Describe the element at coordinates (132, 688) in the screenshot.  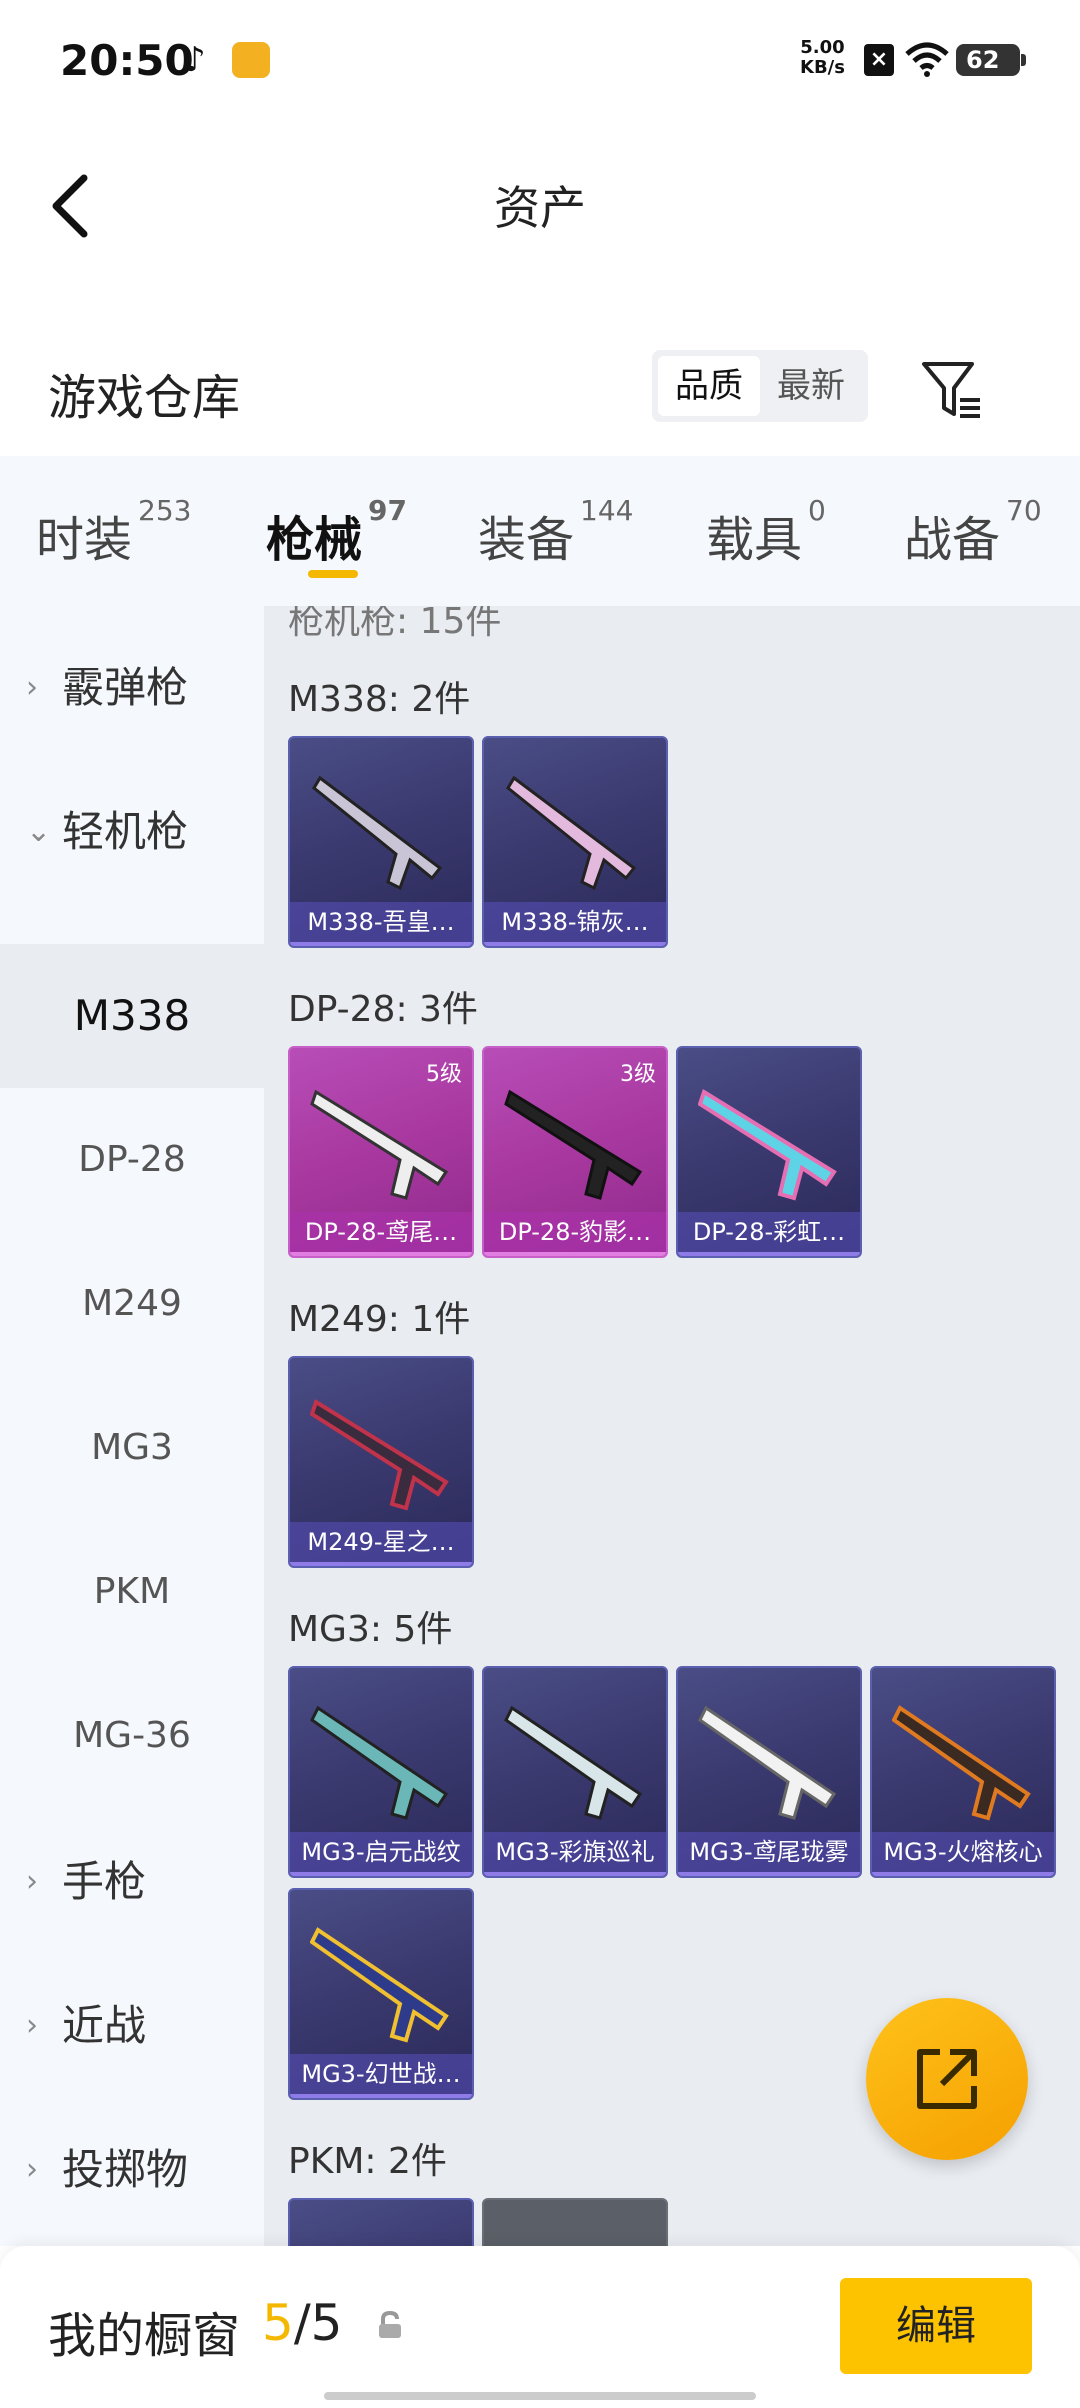
I see `sidebar-item-shotgun: › 霰弹枪` at that location.